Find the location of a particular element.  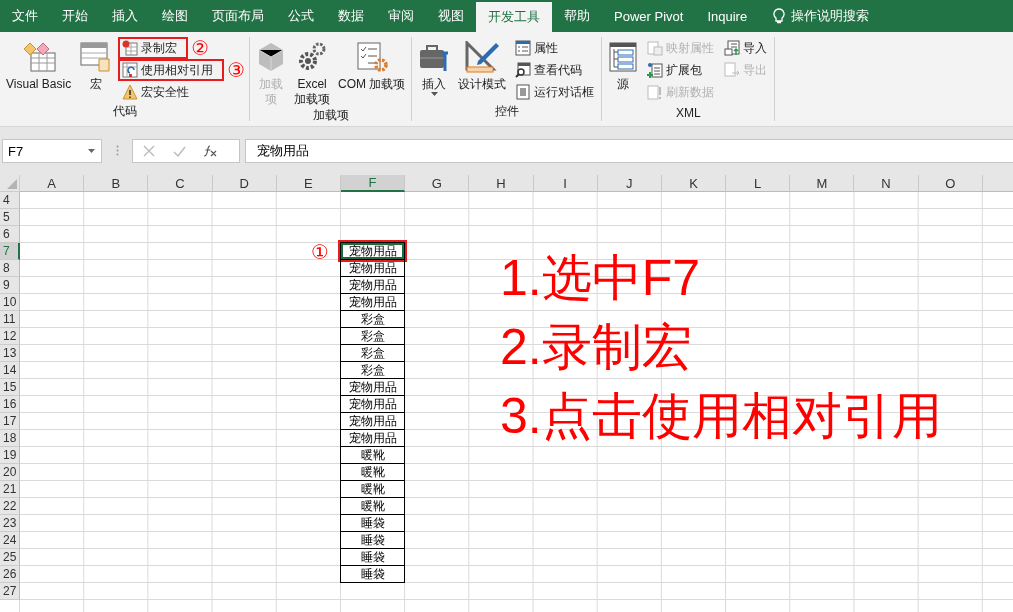

row-header: 7 is located at coordinates (10, 251).